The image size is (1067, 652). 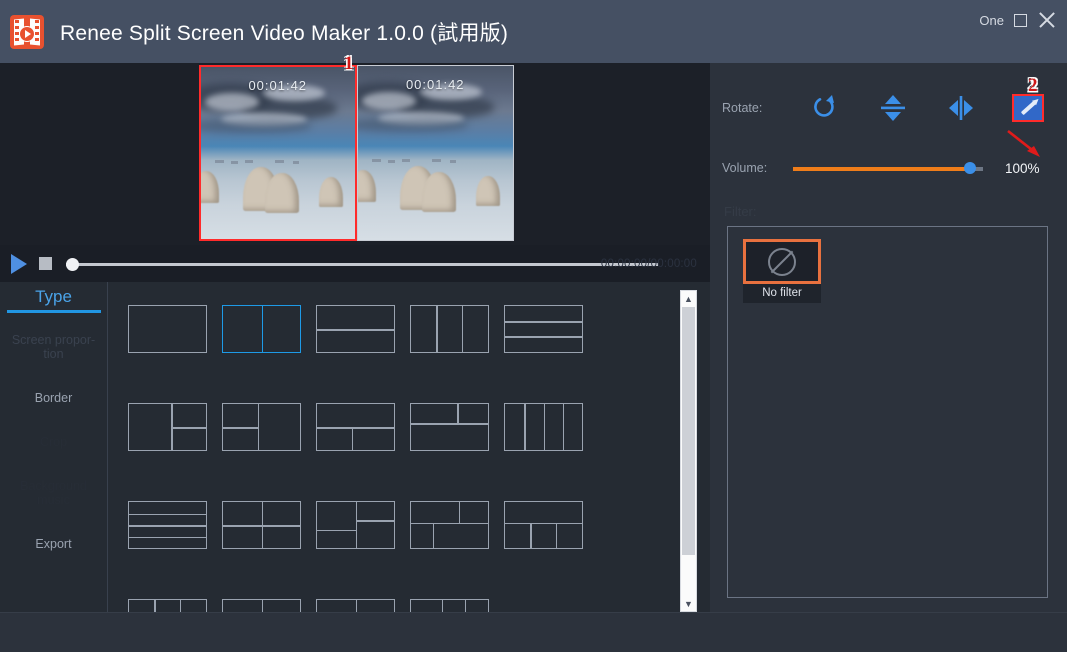 What do you see at coordinates (45, 263) in the screenshot?
I see `stop-icon` at bounding box center [45, 263].